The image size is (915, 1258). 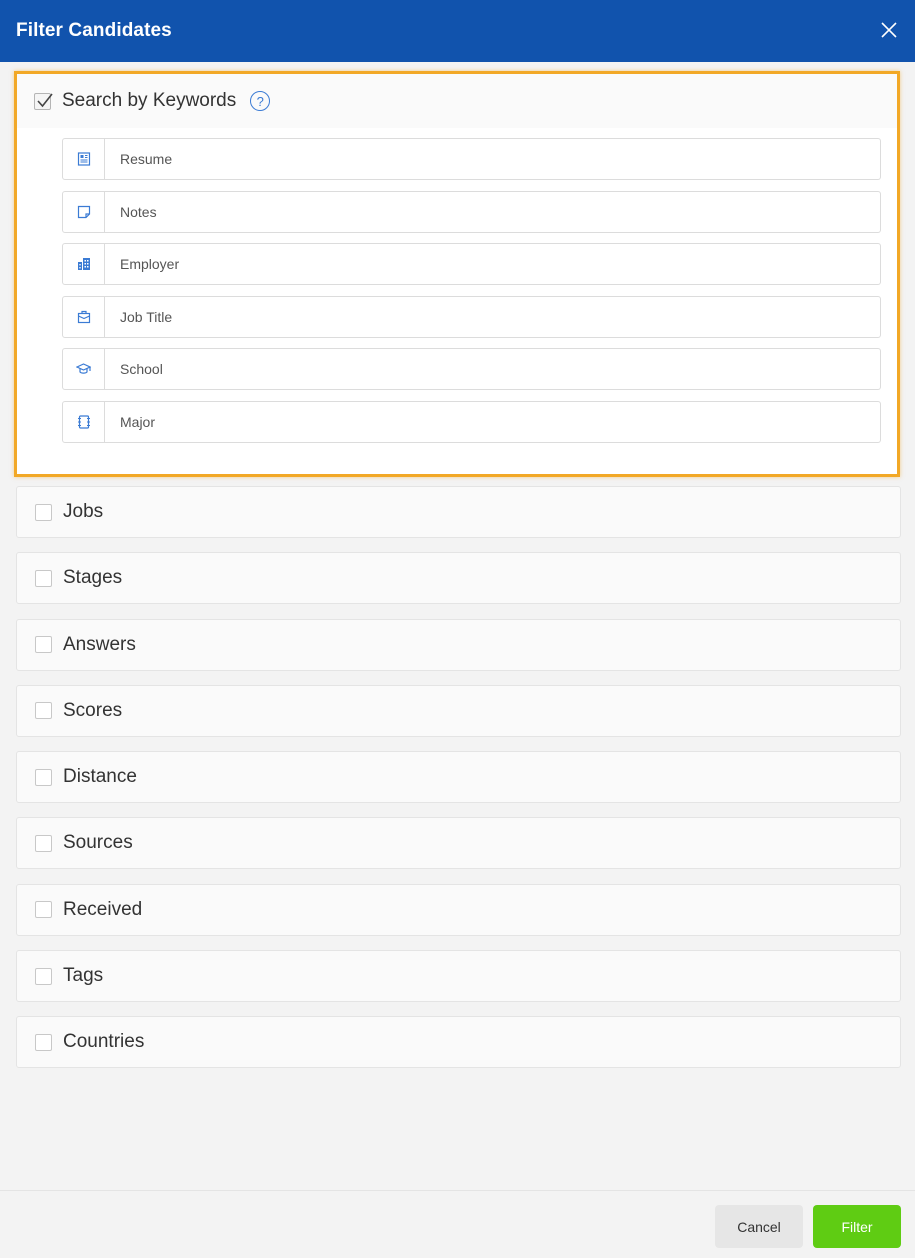 What do you see at coordinates (43, 512) in the screenshot?
I see `jobs-checkbox` at bounding box center [43, 512].